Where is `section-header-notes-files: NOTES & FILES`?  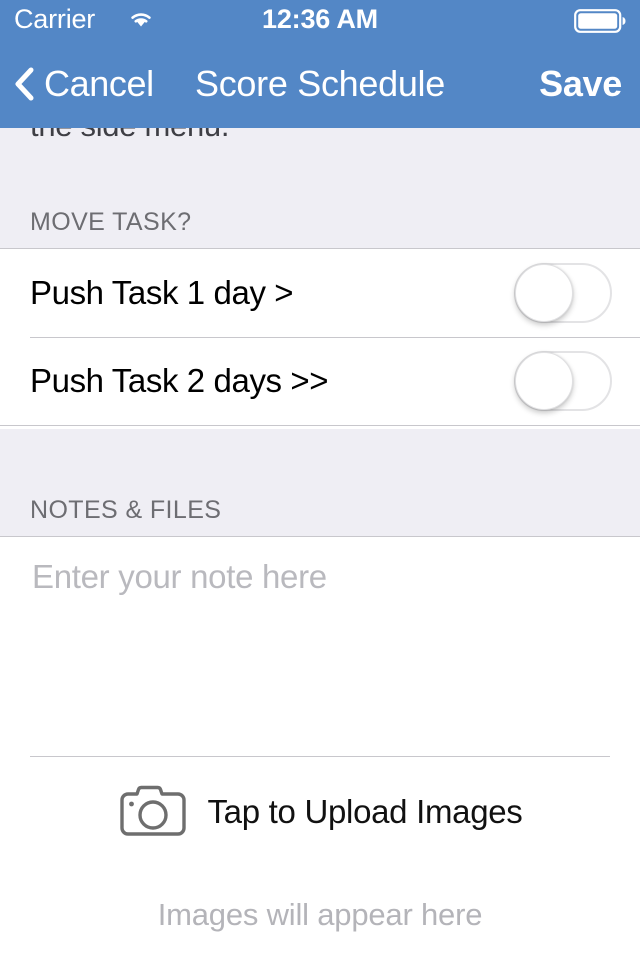 section-header-notes-files: NOTES & FILES is located at coordinates (126, 510).